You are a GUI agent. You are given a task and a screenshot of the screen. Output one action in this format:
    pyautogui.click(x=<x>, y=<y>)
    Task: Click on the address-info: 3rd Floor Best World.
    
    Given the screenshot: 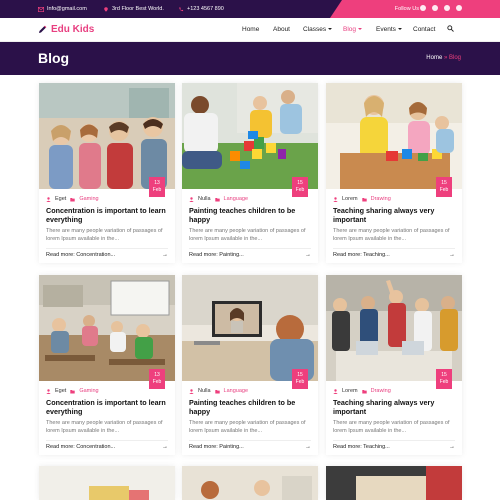 What is the action you would take?
    pyautogui.click(x=133, y=9)
    